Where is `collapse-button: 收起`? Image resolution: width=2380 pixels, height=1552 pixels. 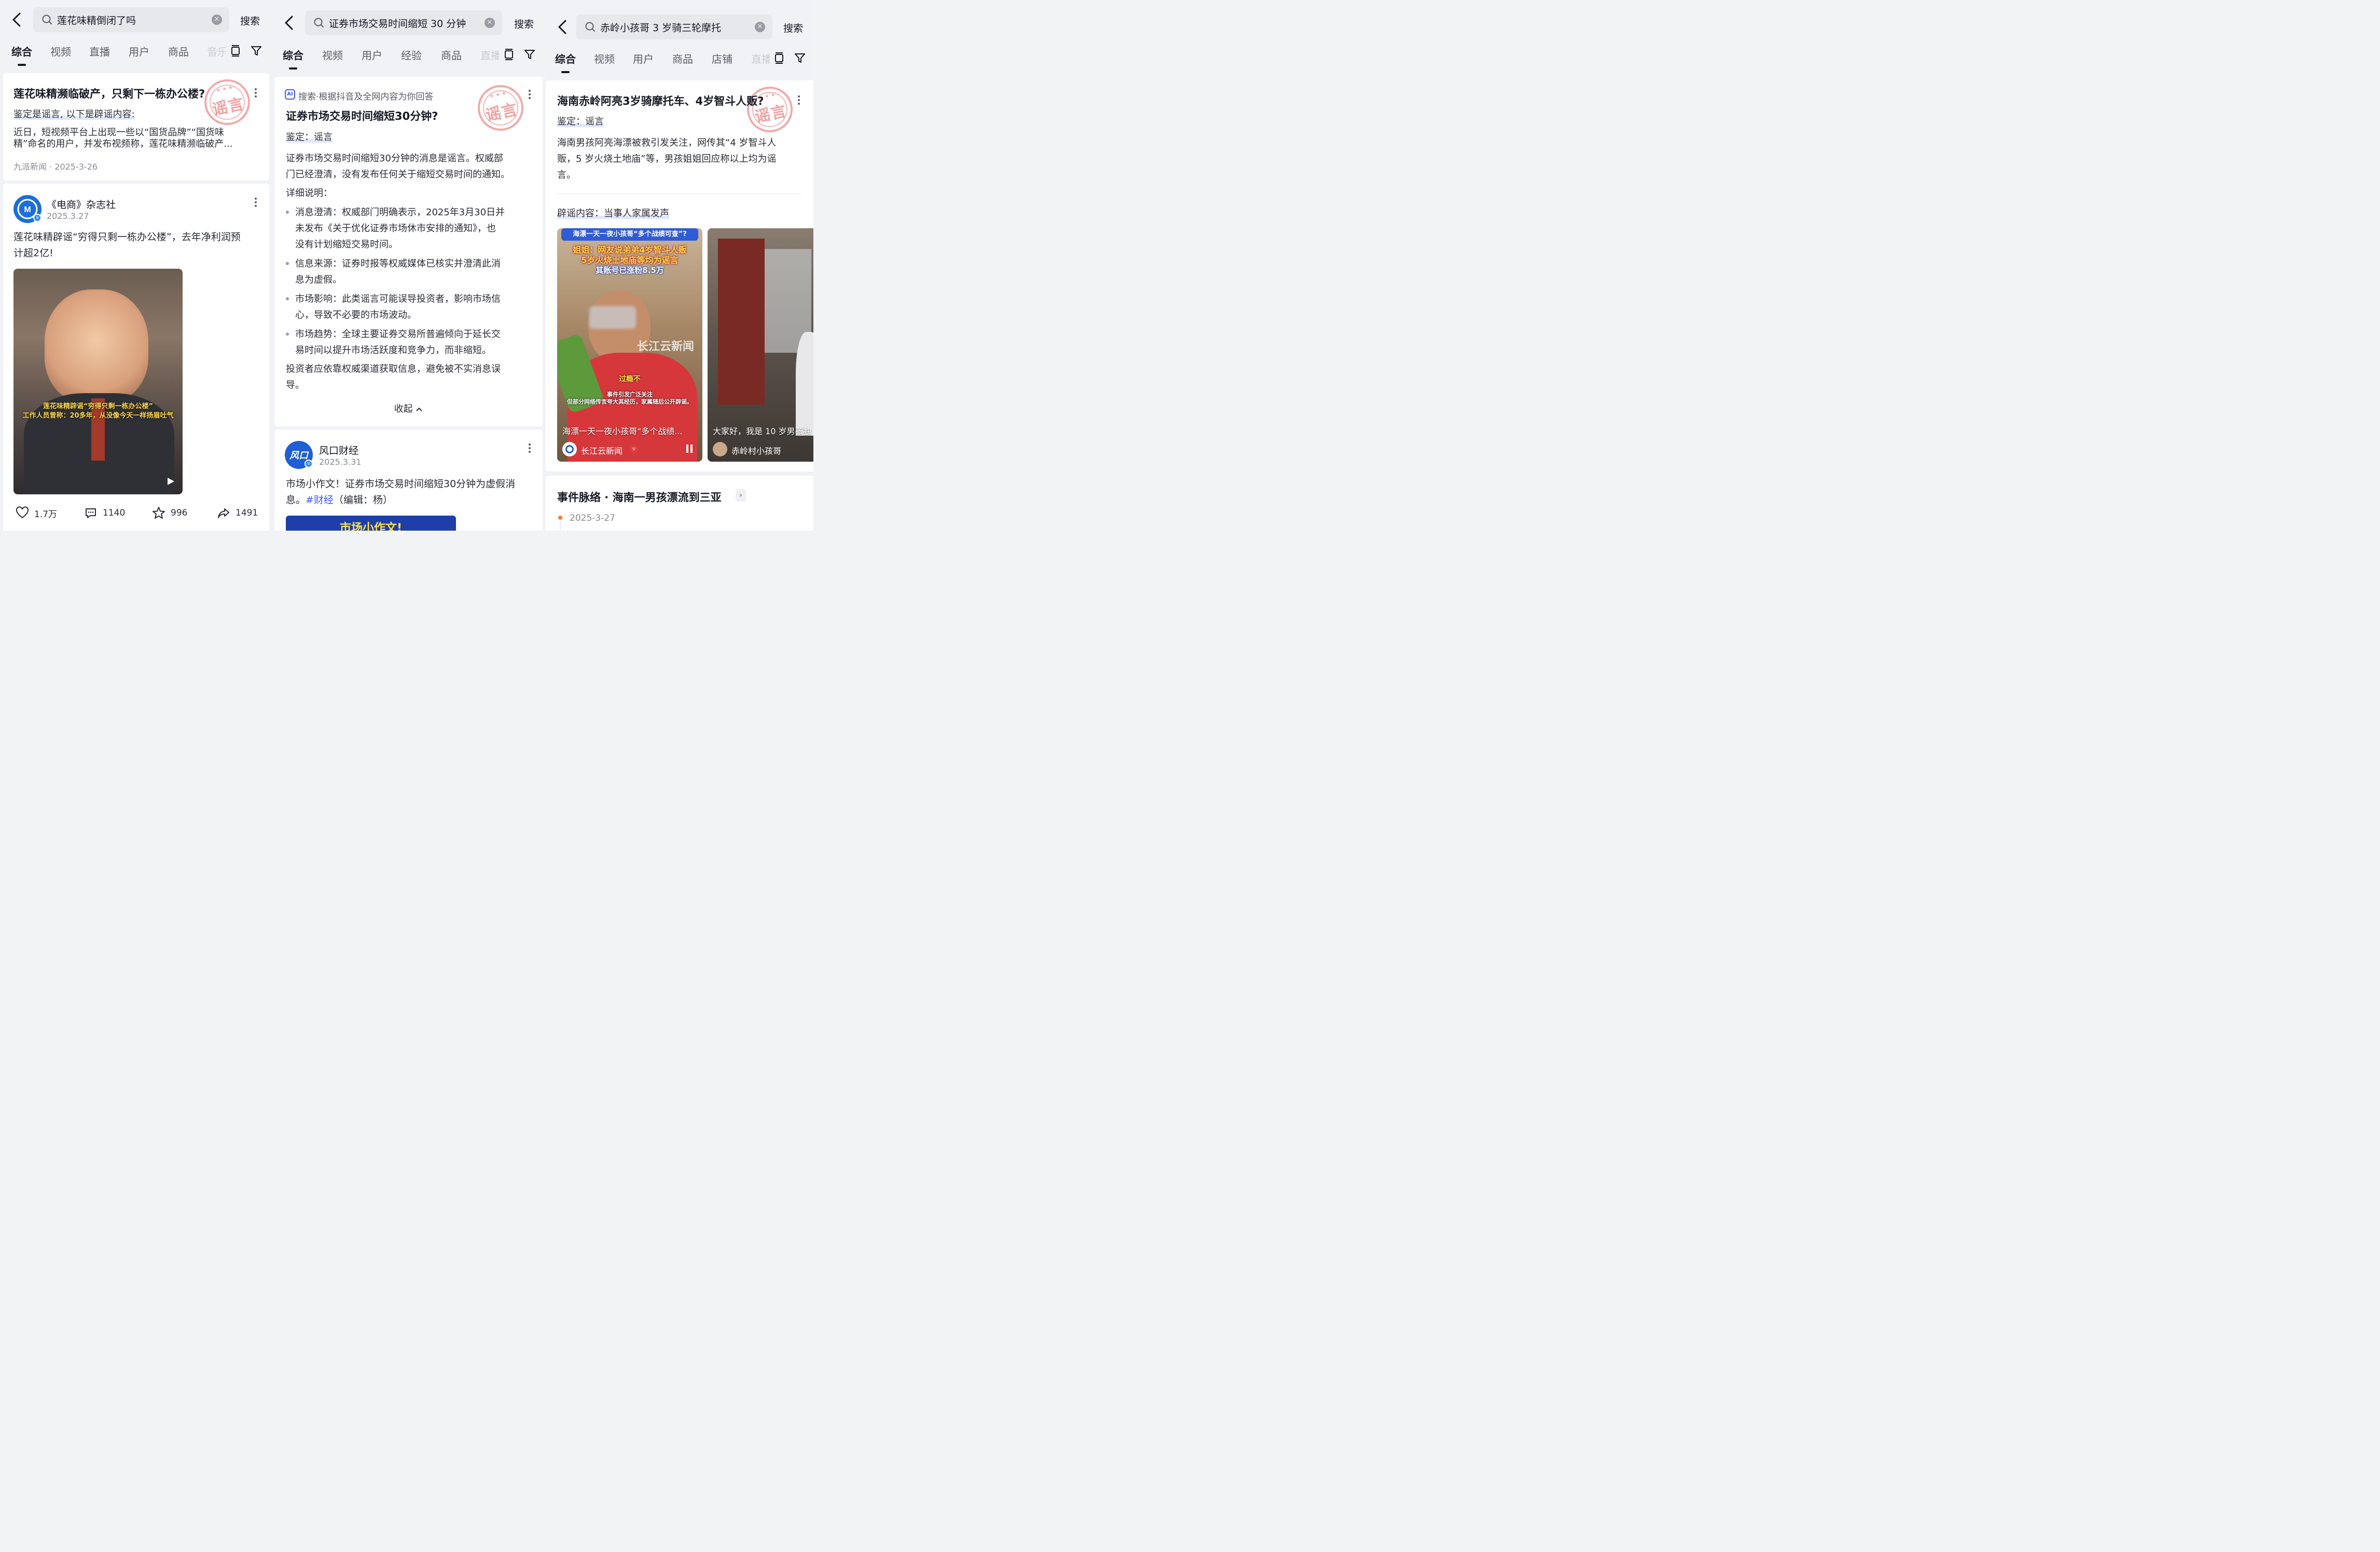 collapse-button: 收起 is located at coordinates (408, 408).